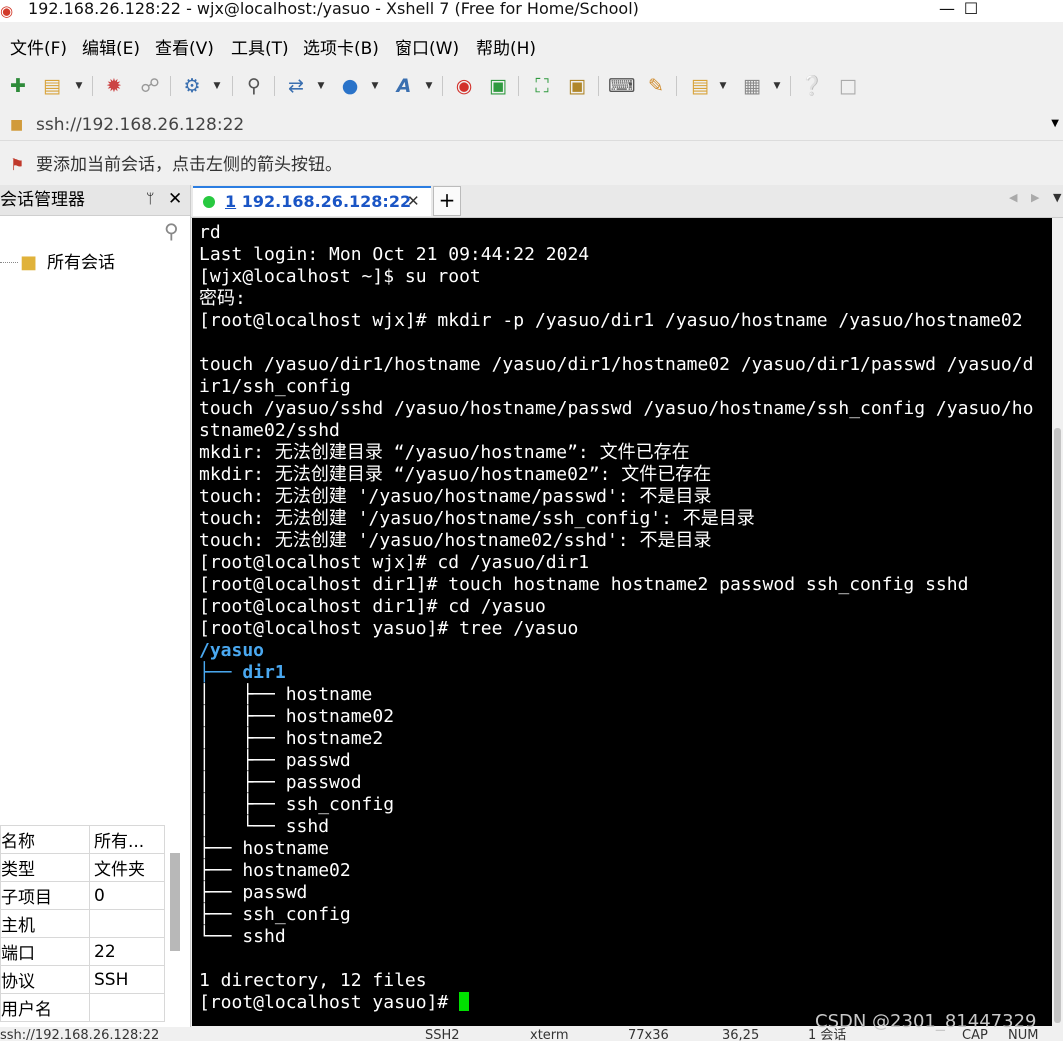  What do you see at coordinates (275, 760) in the screenshot?
I see `terminal-line: │ ├── passwd` at bounding box center [275, 760].